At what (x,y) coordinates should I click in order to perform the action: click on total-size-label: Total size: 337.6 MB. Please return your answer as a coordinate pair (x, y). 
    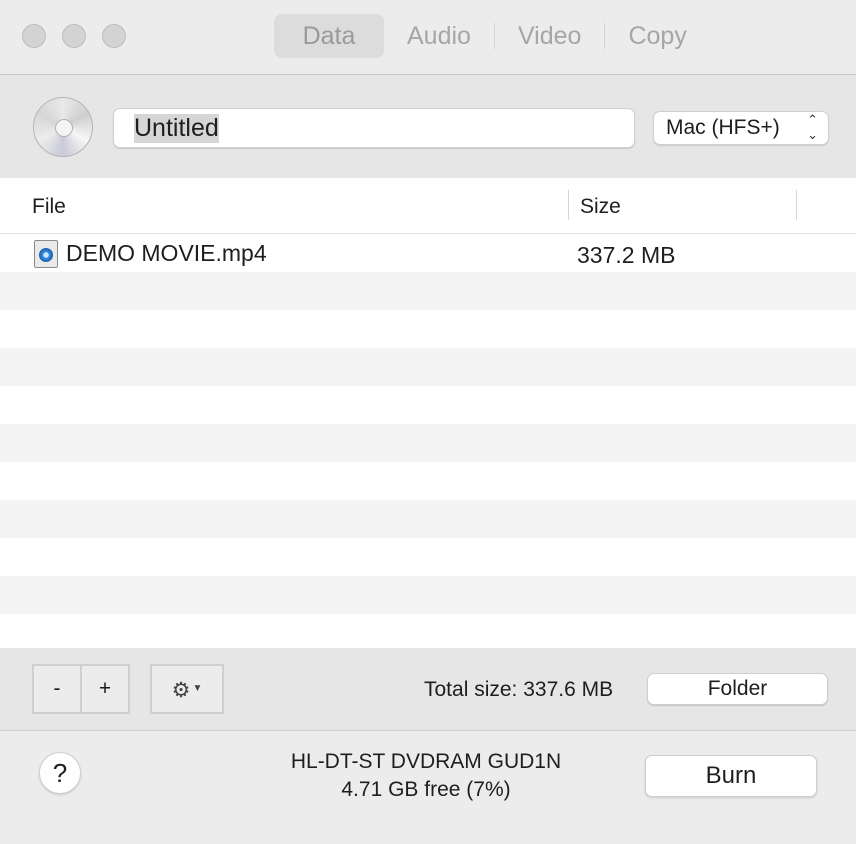
    Looking at the image, I should click on (519, 689).